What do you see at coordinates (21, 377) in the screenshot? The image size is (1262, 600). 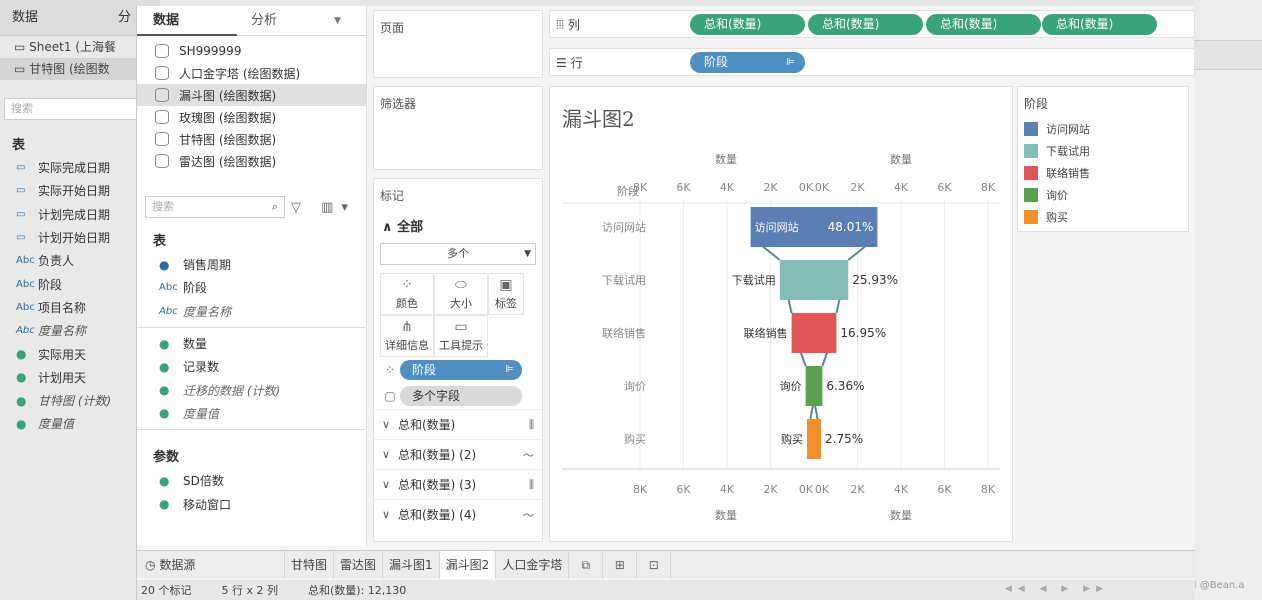 I see `measure-icon: ●` at bounding box center [21, 377].